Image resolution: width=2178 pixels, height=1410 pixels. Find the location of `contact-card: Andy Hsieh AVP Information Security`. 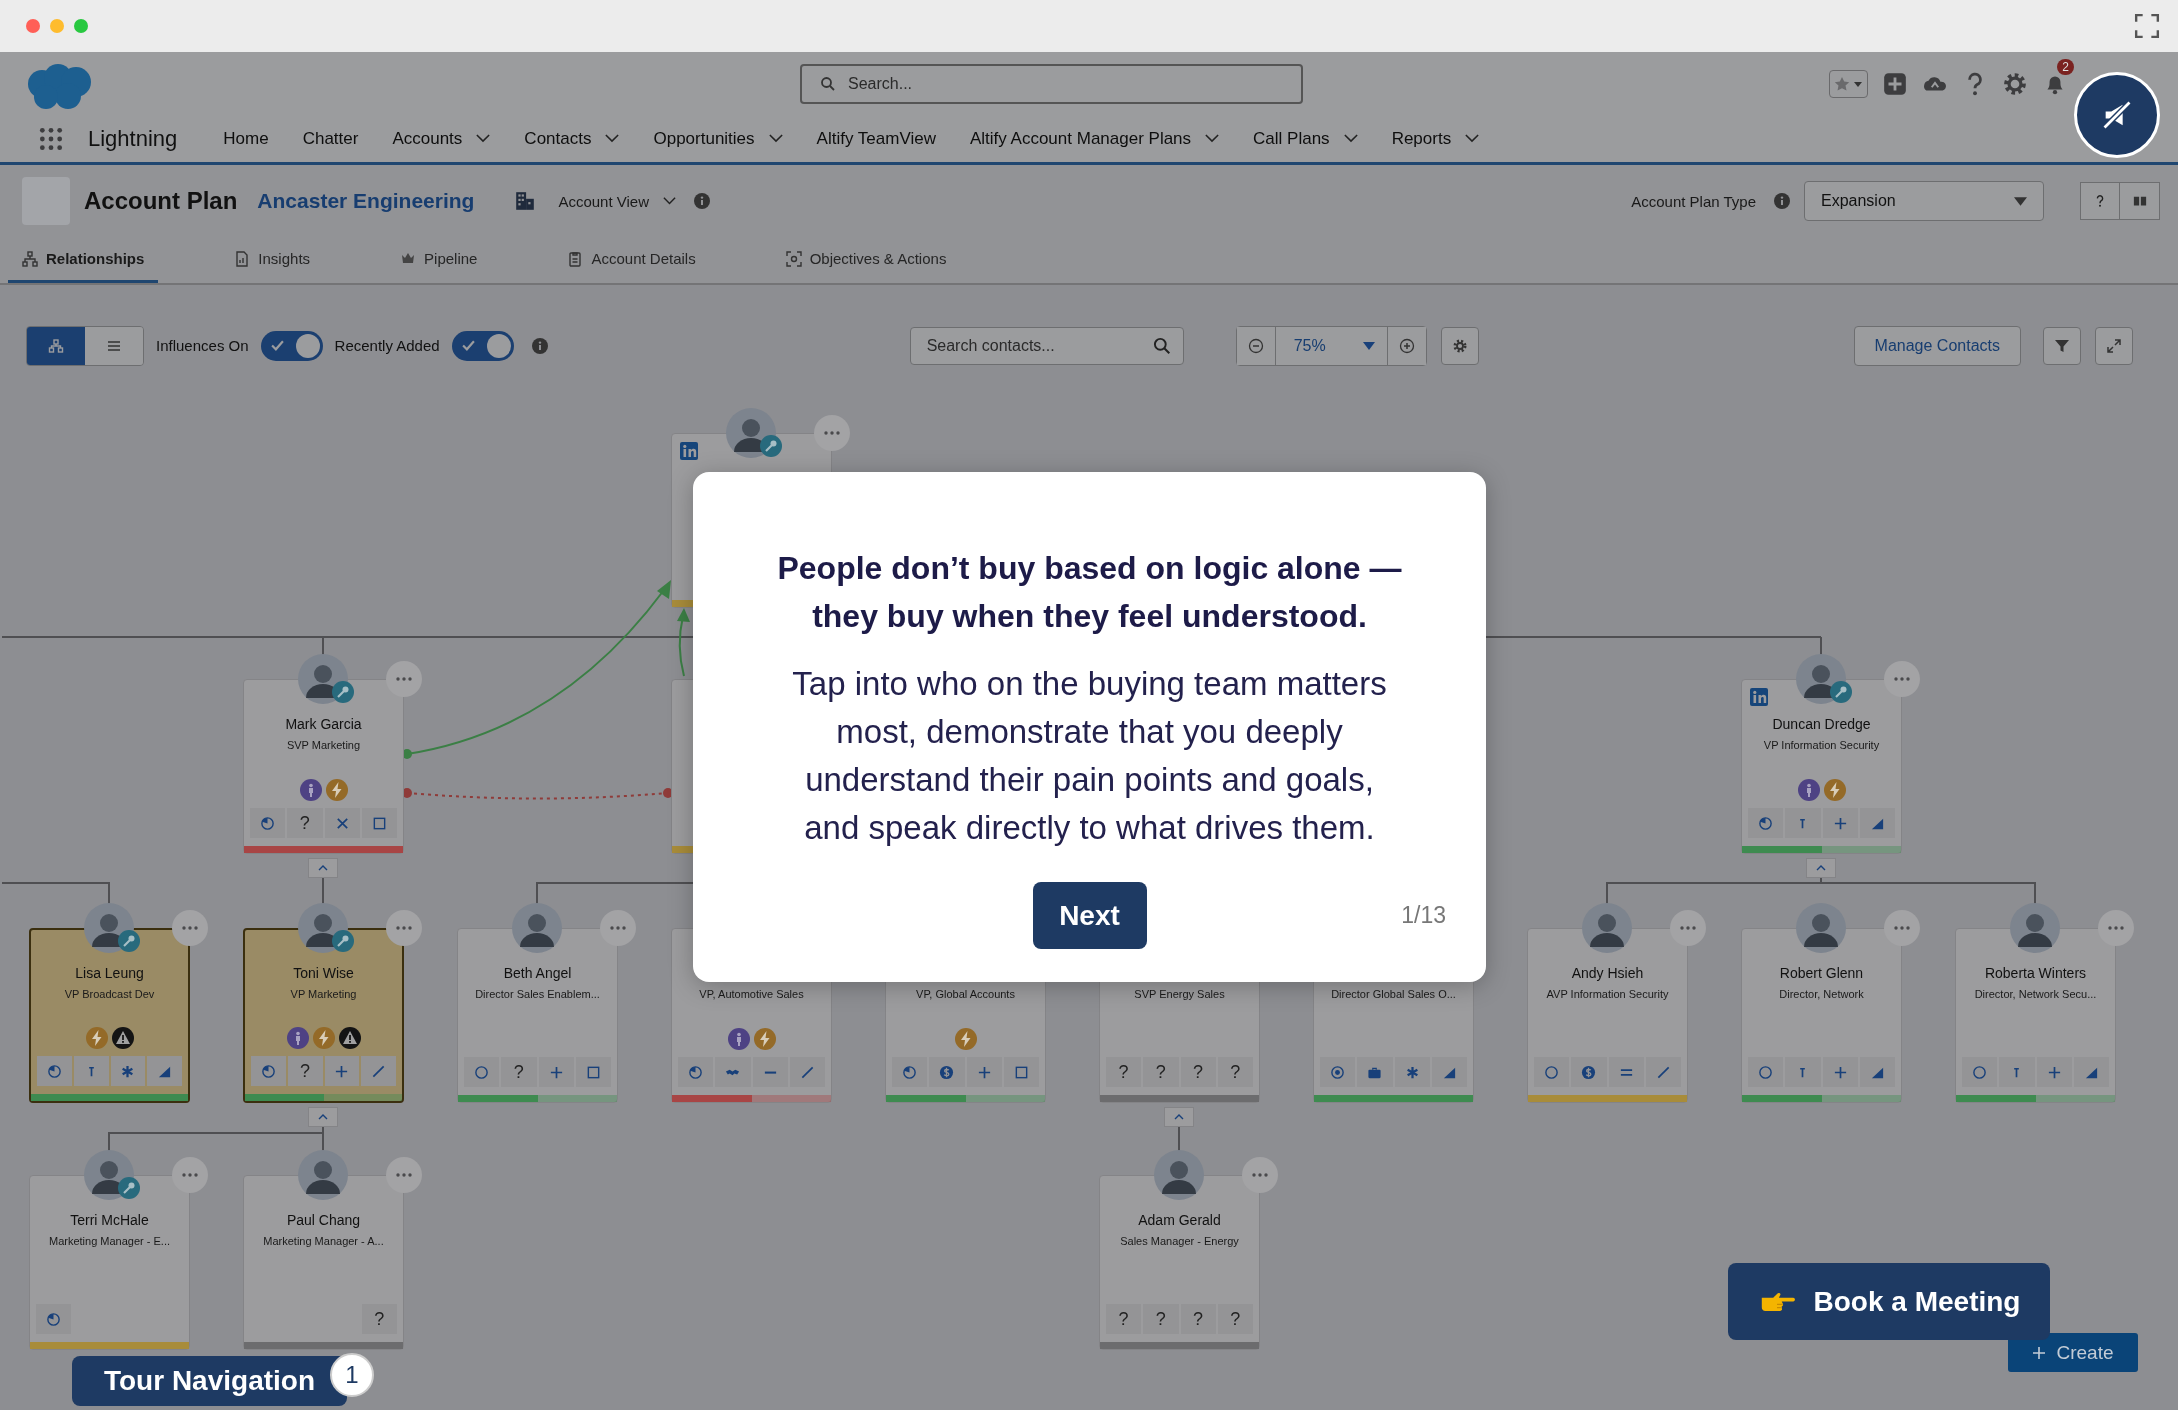

contact-card: Andy Hsieh AVP Information Security is located at coordinates (1607, 1015).